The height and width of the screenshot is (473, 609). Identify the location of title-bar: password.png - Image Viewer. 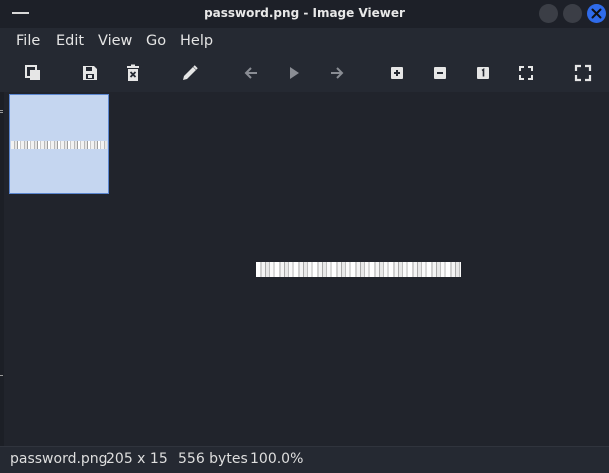
(304, 14).